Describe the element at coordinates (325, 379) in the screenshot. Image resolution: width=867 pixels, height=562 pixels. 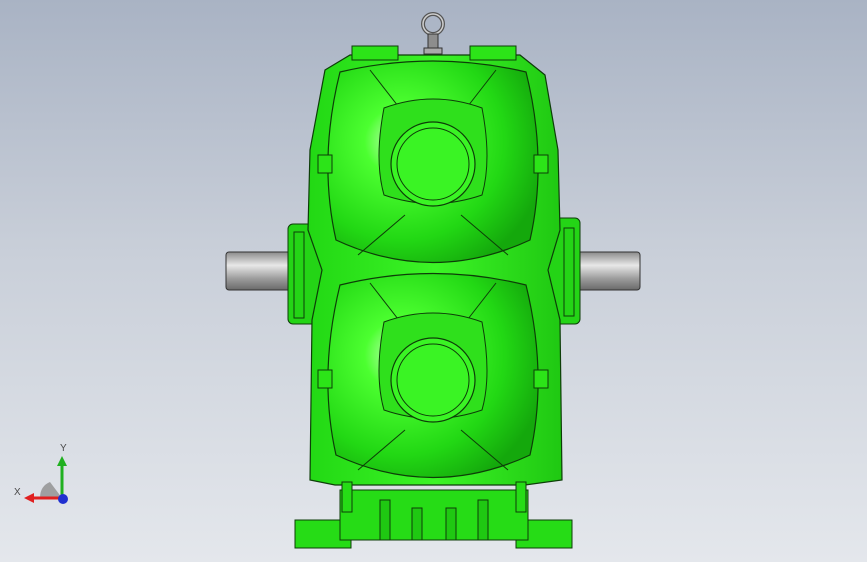
I see `boss-lower-left` at that location.